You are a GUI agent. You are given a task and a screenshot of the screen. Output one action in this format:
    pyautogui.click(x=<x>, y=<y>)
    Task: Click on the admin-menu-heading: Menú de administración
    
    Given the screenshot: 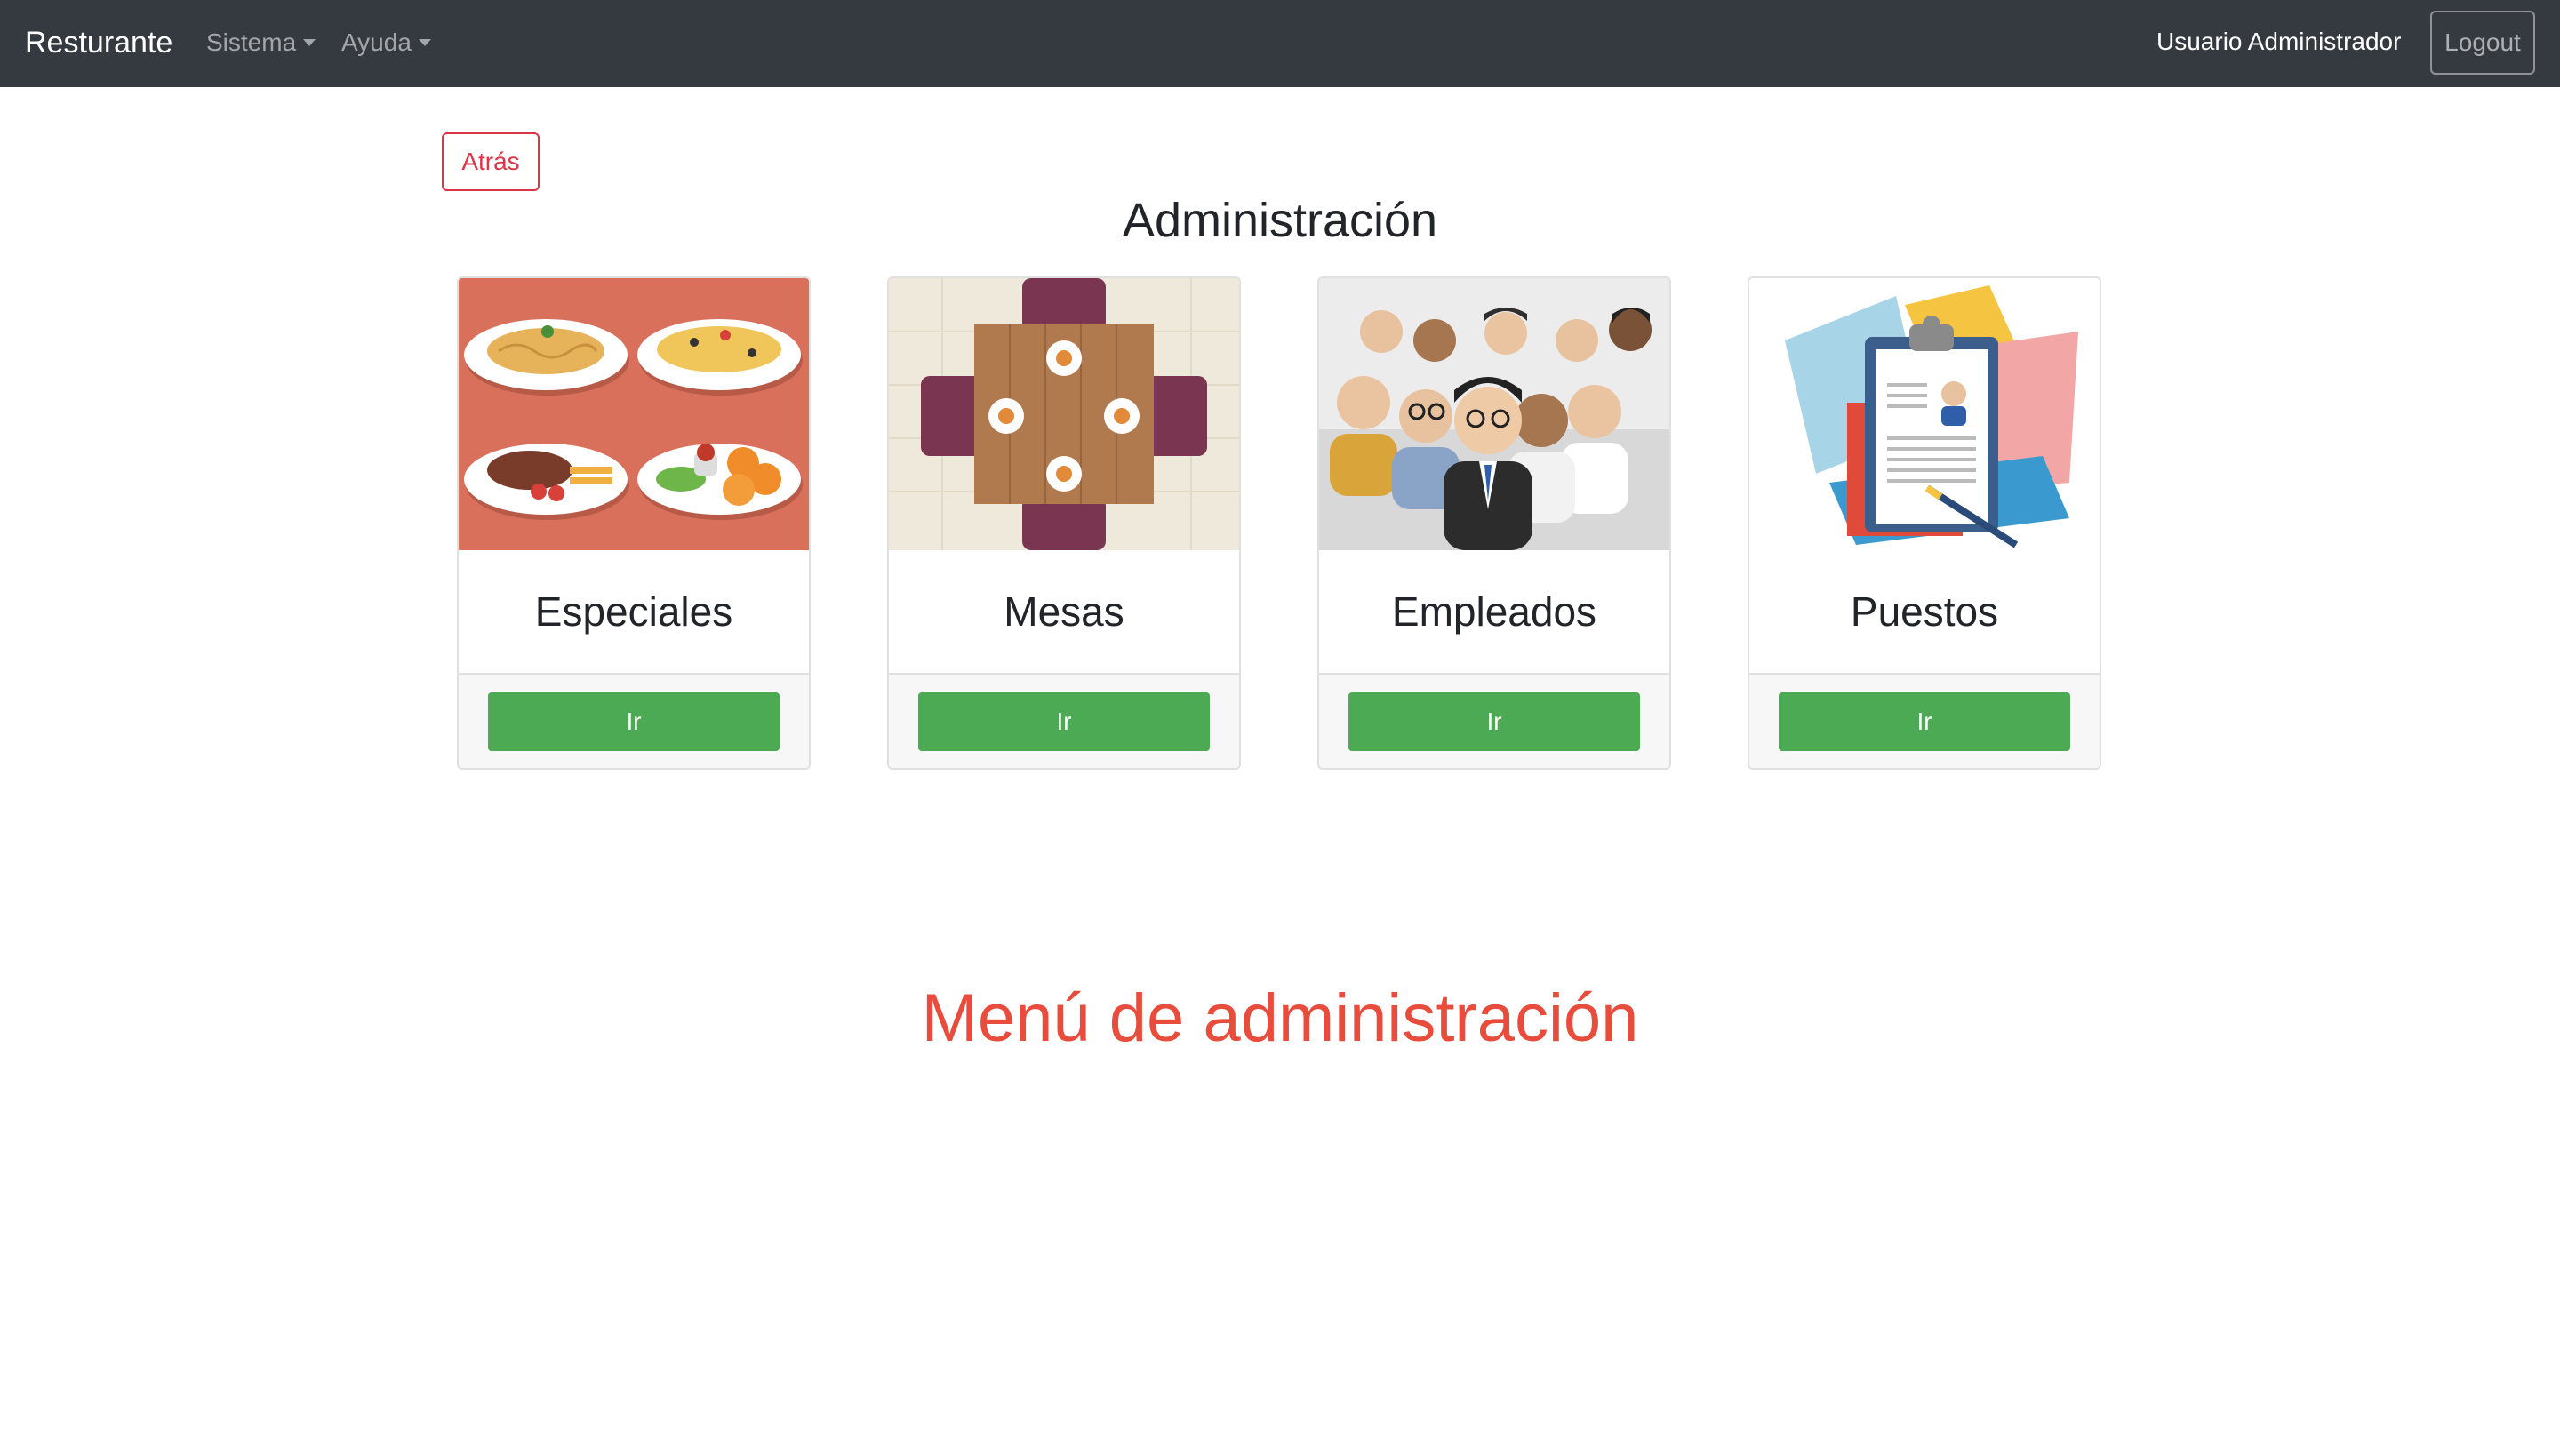 What is the action you would take?
    pyautogui.click(x=1280, y=1018)
    